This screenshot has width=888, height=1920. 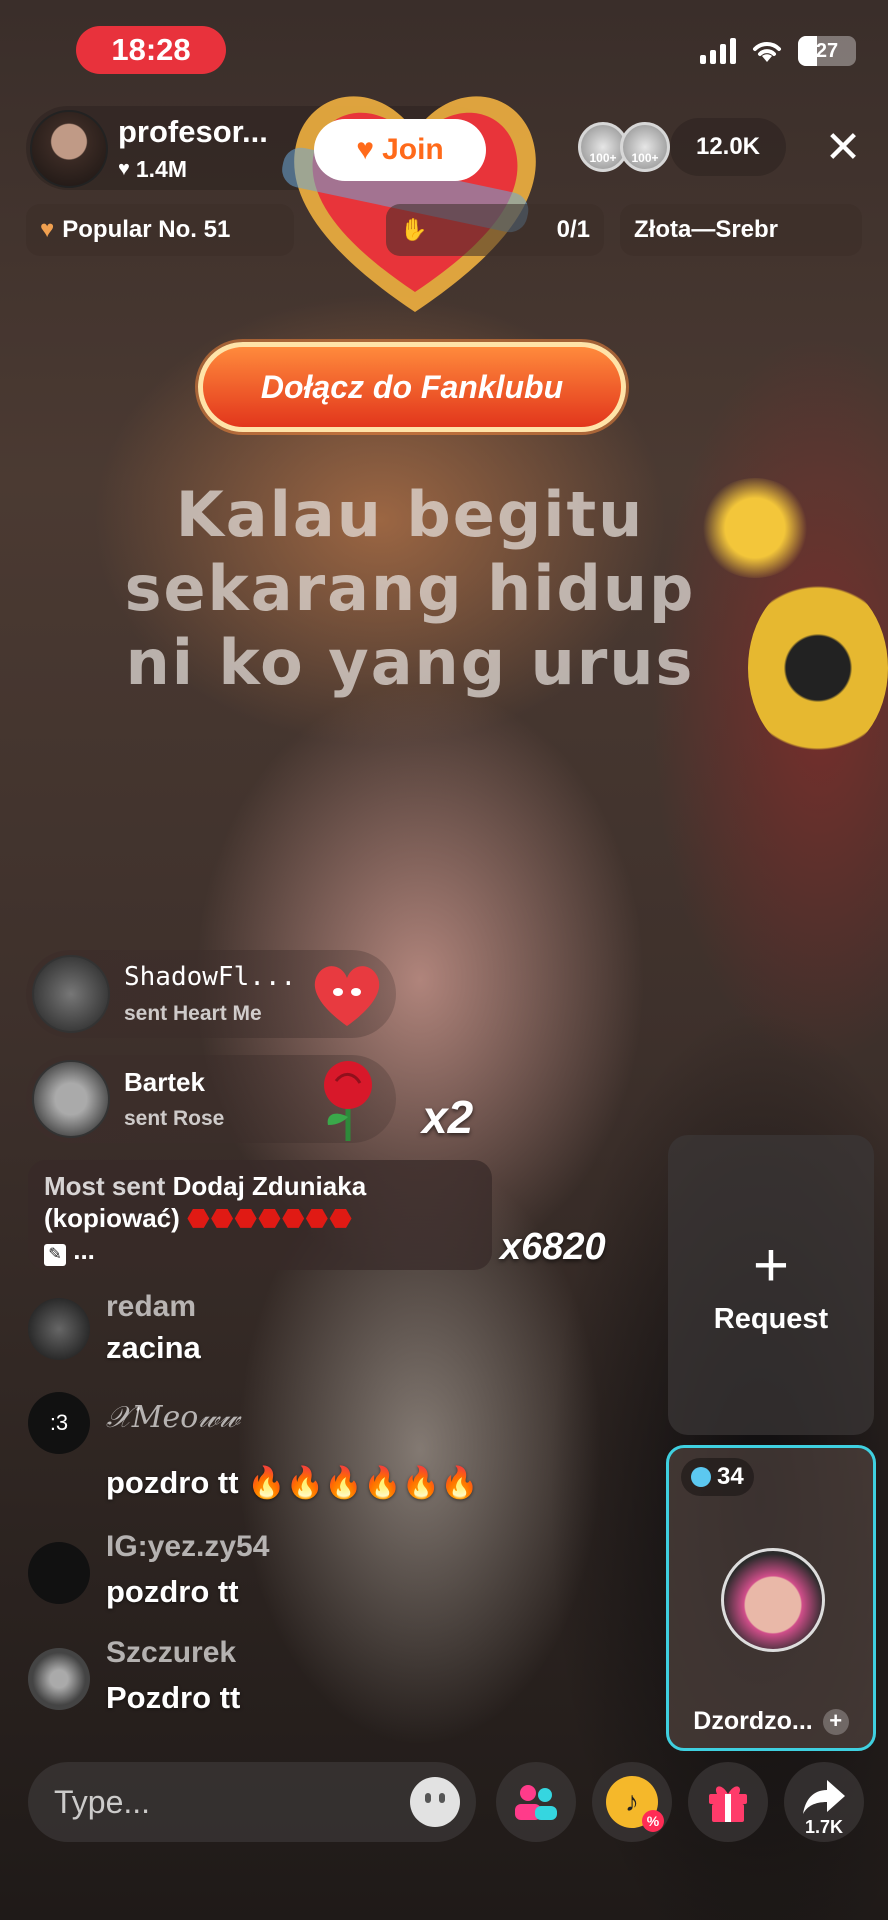 I want to click on lyrics-line: Kalau begitu, so click(x=410, y=514).